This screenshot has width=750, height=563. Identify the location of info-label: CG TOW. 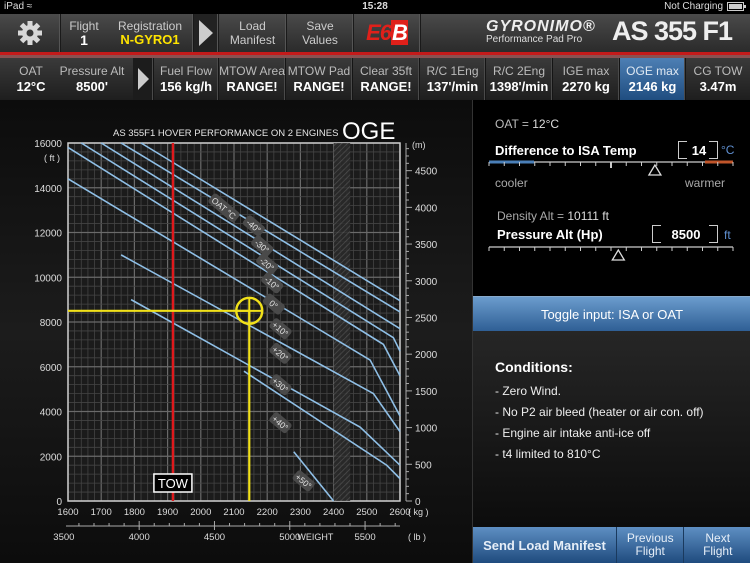
(718, 71).